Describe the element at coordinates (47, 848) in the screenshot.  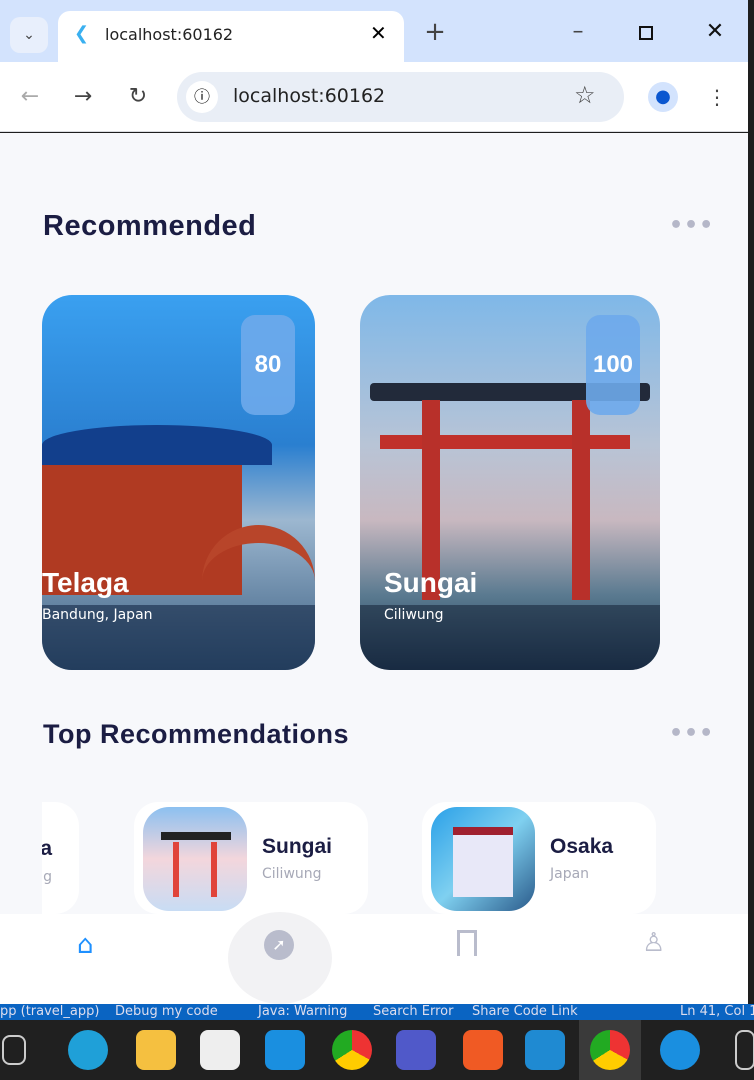
I see `top-card-title: Telaga` at that location.